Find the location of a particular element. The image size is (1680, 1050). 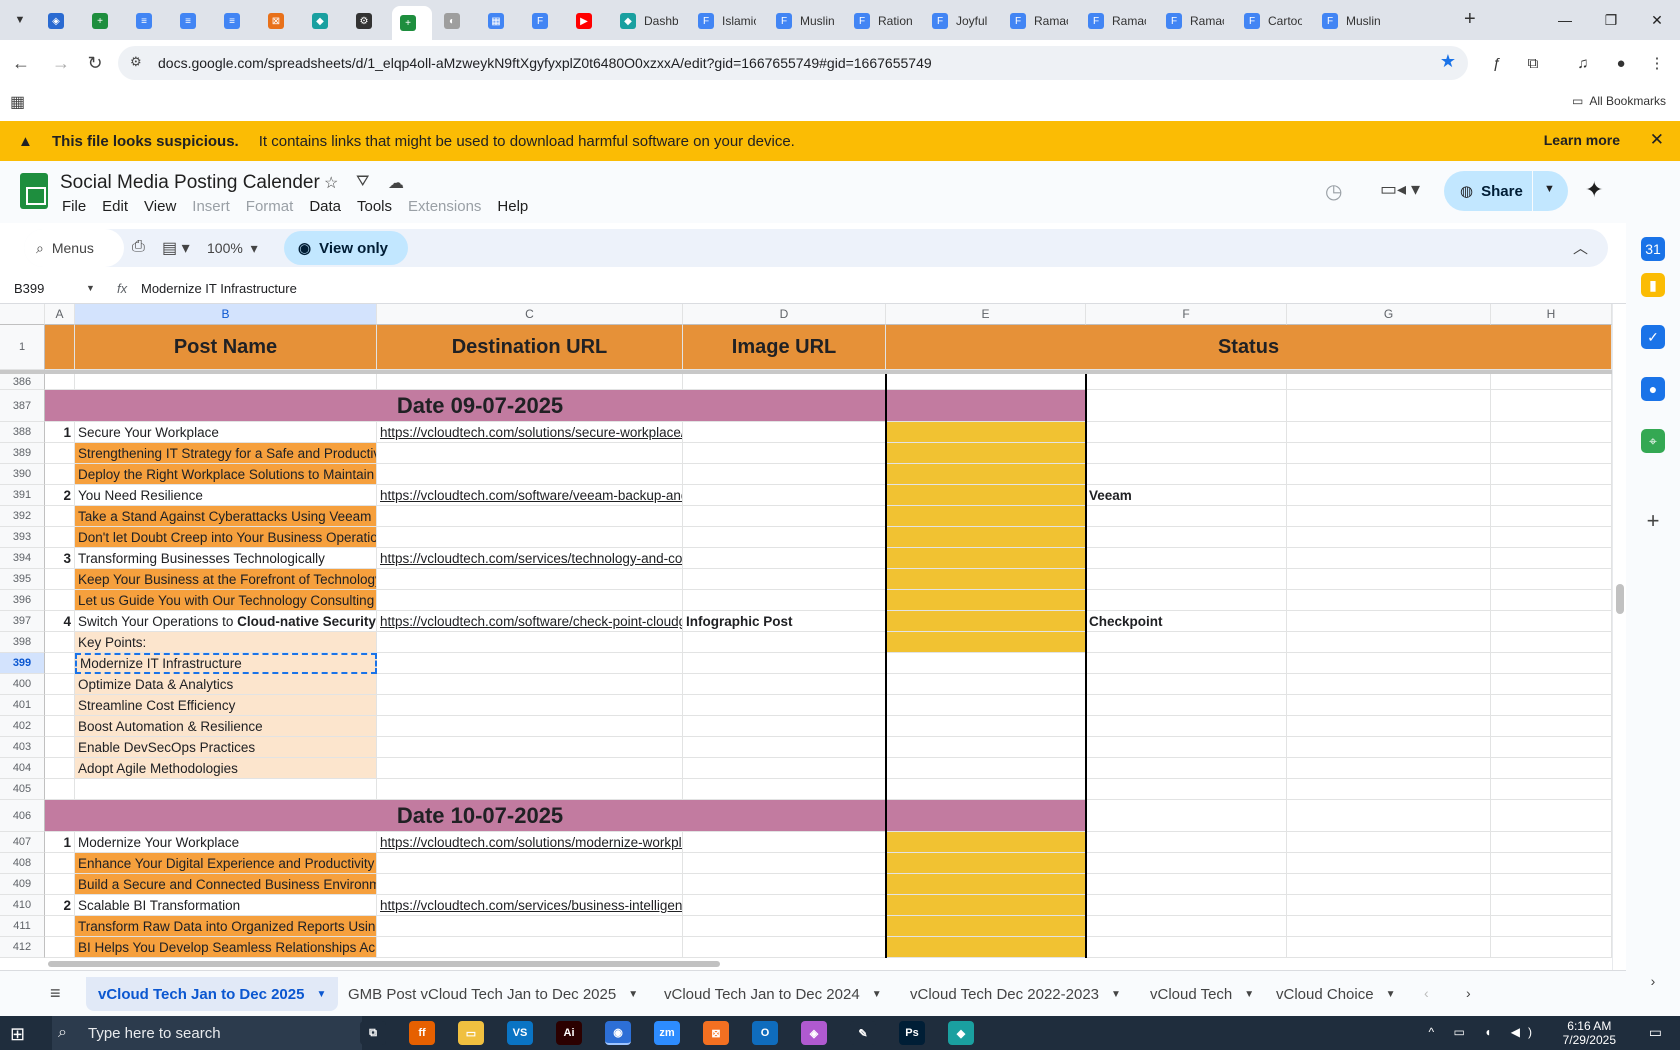

row-header: 399 is located at coordinates (22, 663).